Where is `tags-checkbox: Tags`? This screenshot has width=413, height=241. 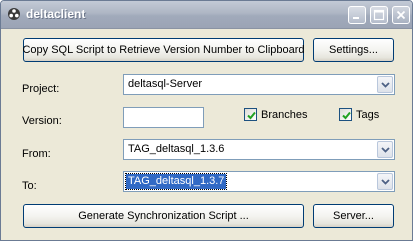
tags-checkbox: Tags is located at coordinates (359, 114).